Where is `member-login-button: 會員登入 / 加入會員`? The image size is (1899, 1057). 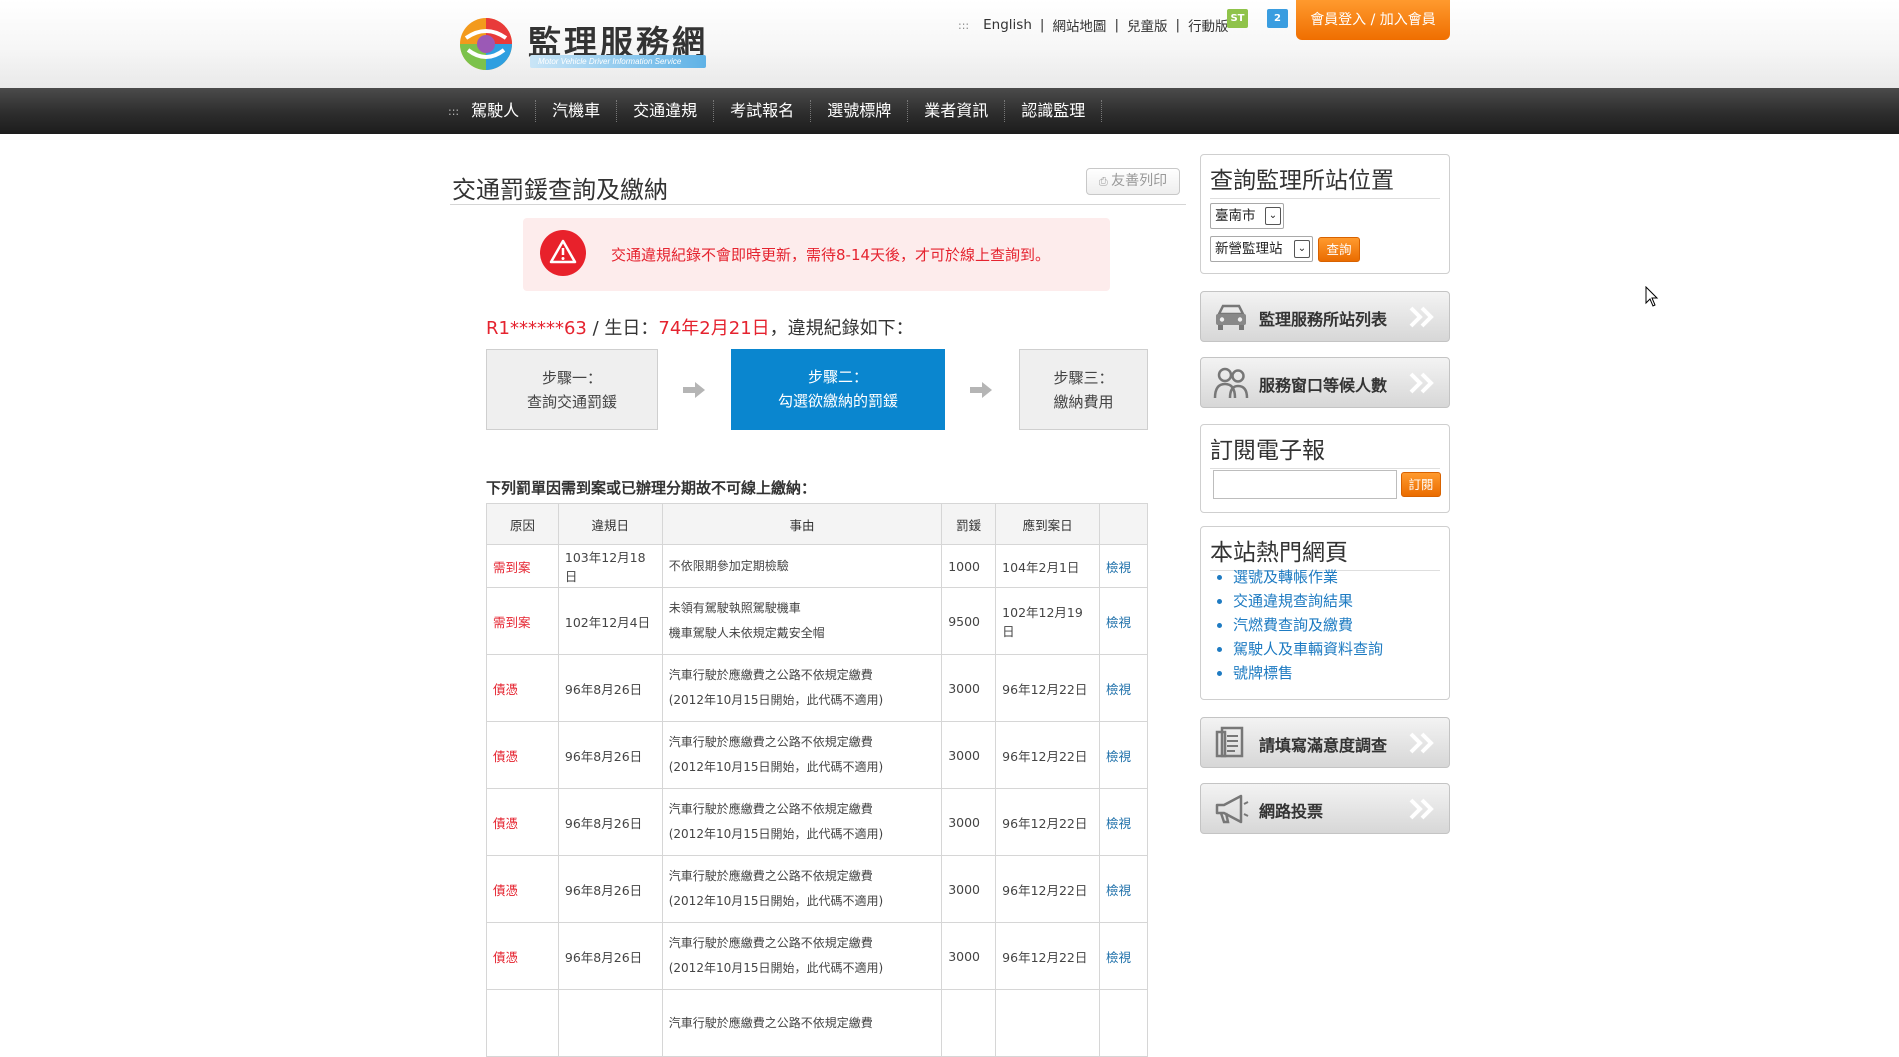
member-login-button: 會員登入 / 加入會員 is located at coordinates (1373, 20).